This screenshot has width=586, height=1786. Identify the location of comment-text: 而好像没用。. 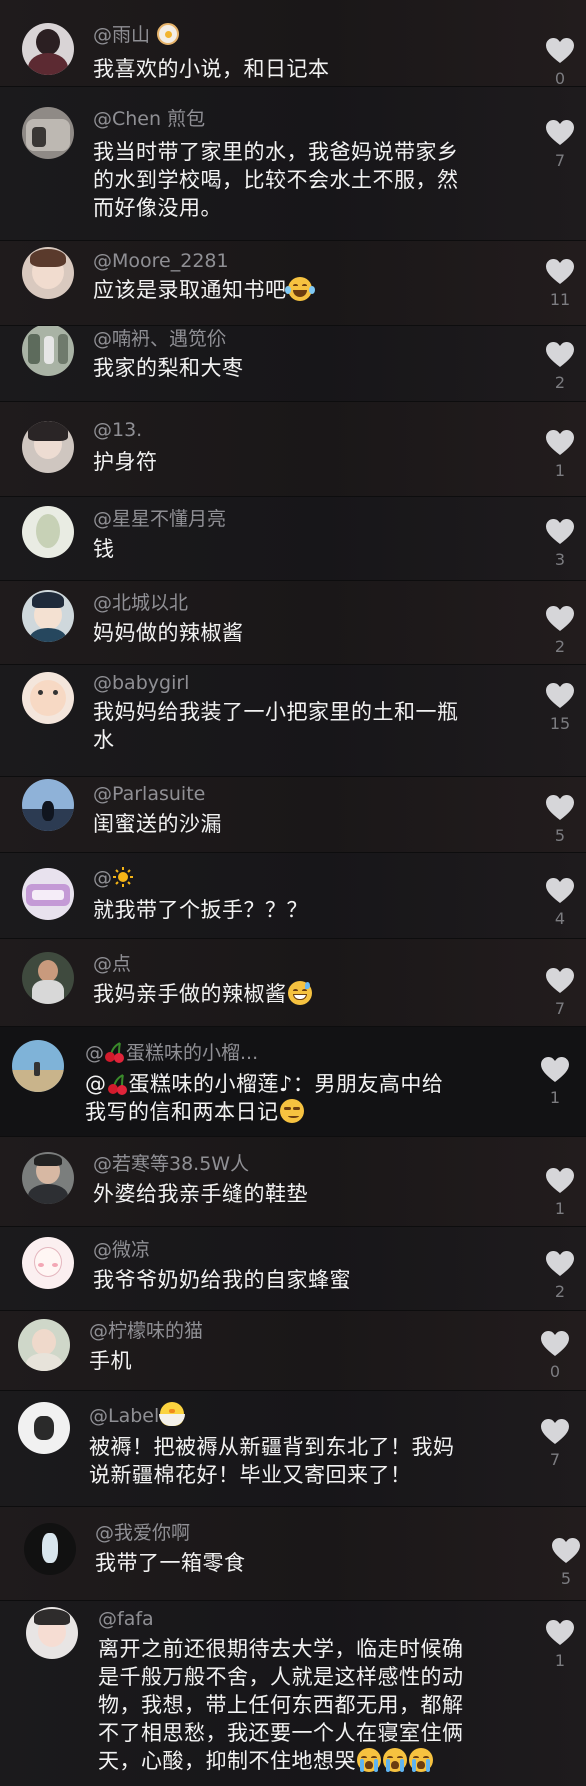
(157, 208).